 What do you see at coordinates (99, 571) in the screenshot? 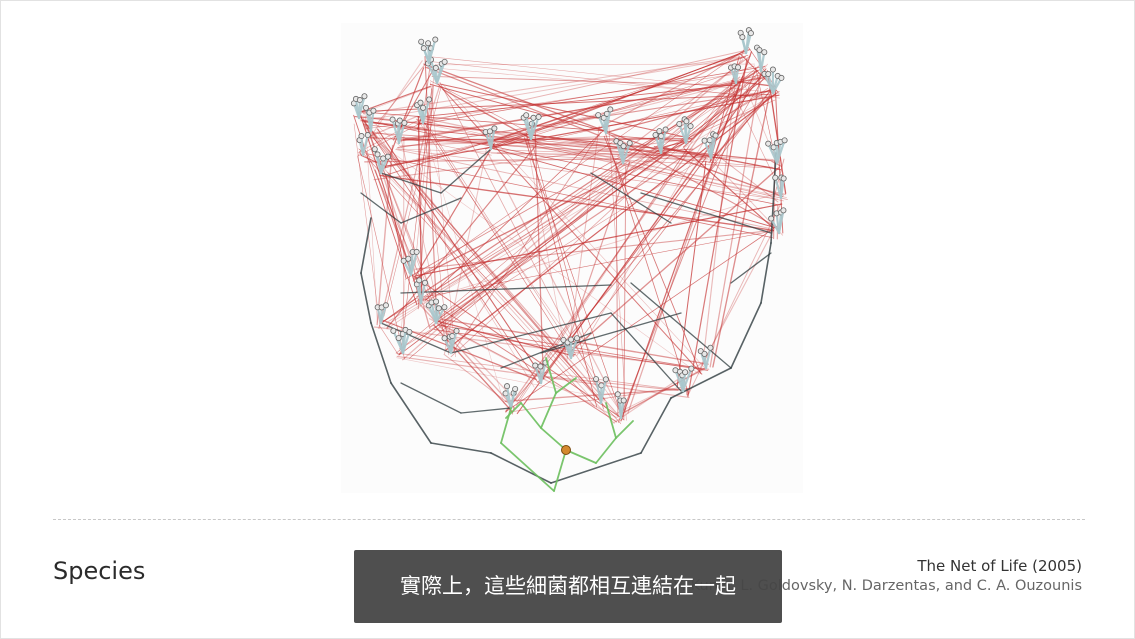
I see `section-title: Species` at bounding box center [99, 571].